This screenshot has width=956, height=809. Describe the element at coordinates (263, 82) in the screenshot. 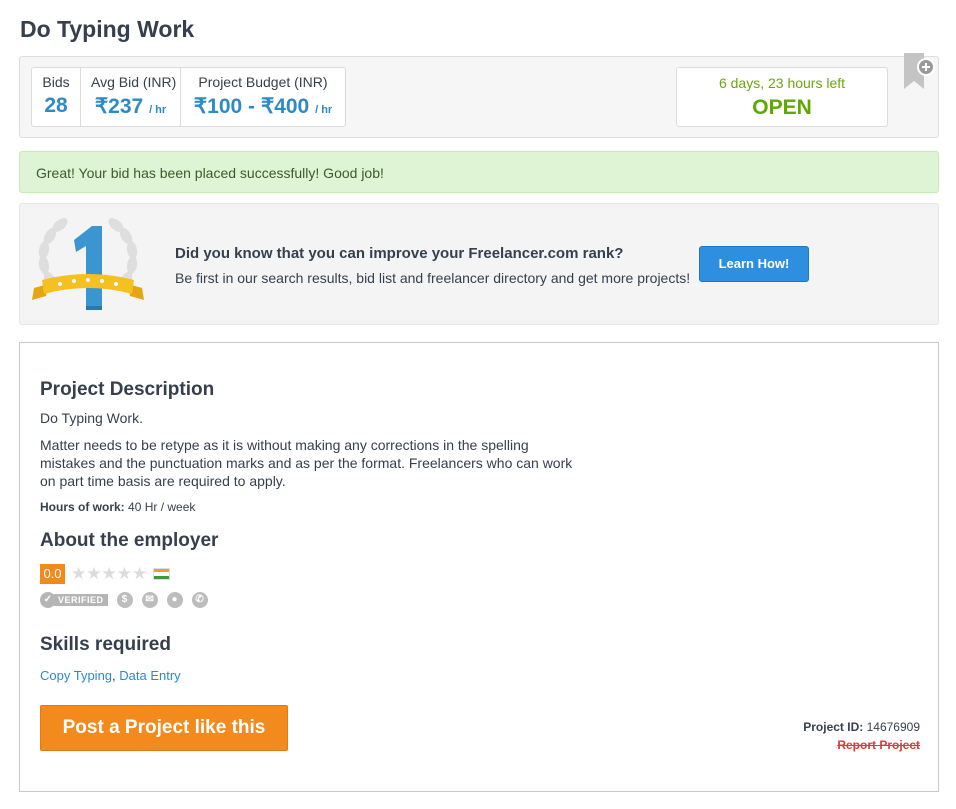

I see `budget-label: Project Budget (INR)` at that location.